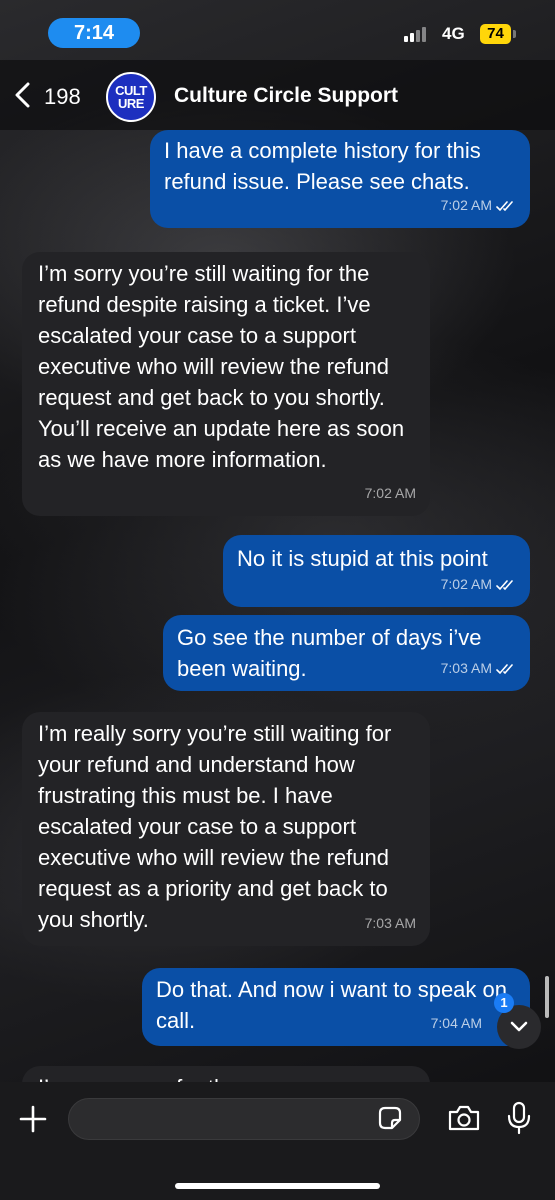 This screenshot has width=555, height=1200. Describe the element at coordinates (94, 33) in the screenshot. I see `status-time: 7:14` at that location.